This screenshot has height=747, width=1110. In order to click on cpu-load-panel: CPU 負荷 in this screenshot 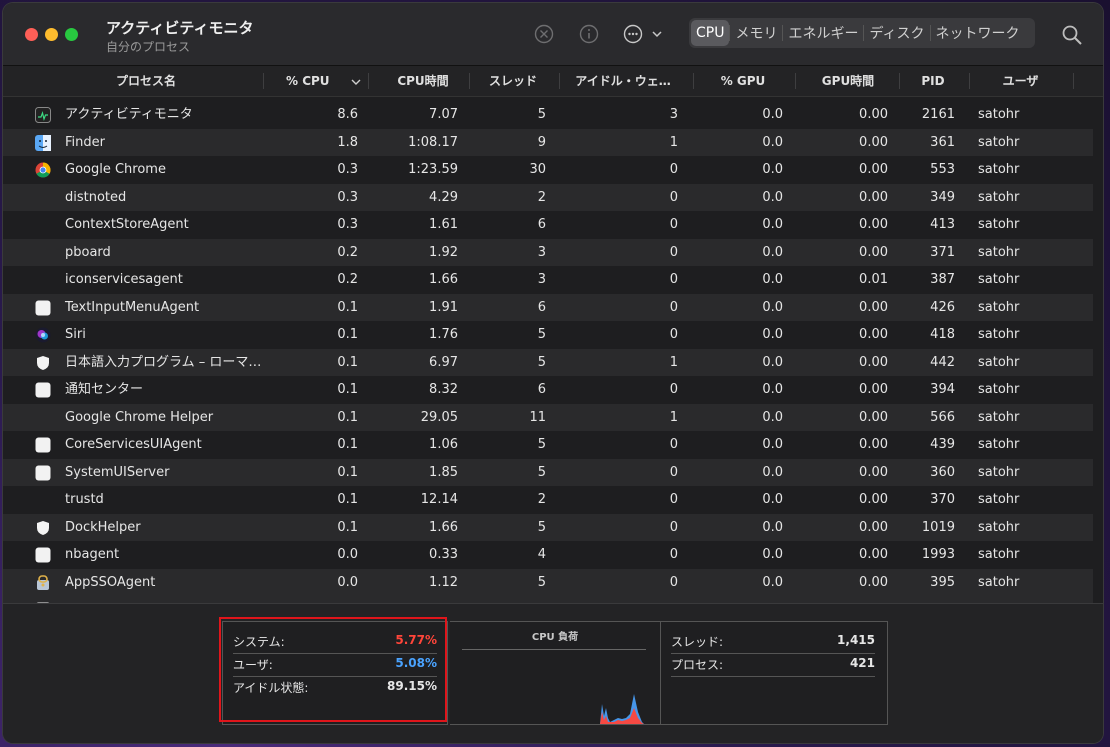, I will do `click(555, 673)`.